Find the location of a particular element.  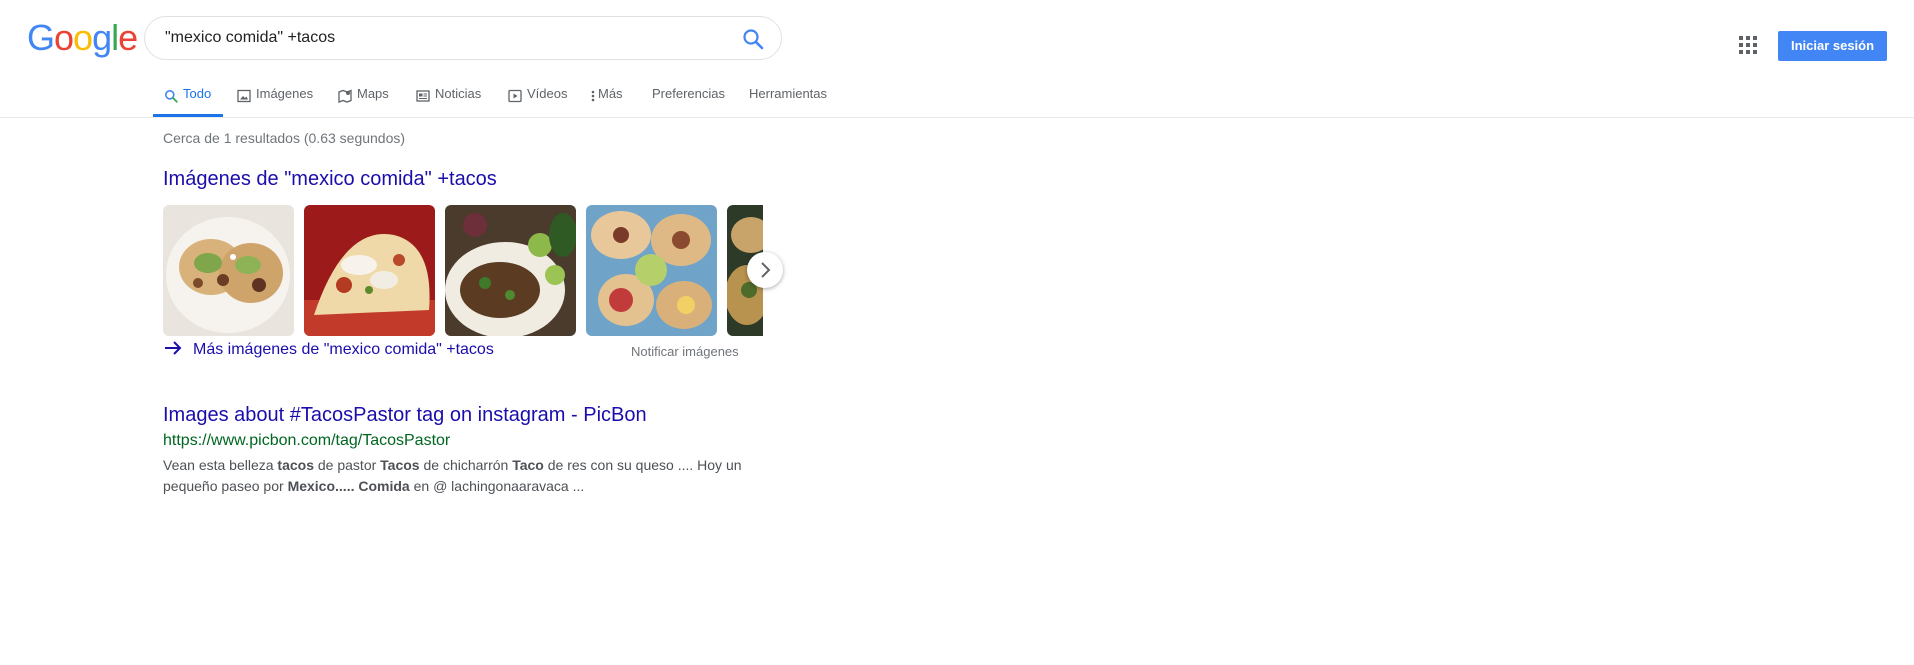

result-stats: Cerca de 1 resultados (0.63 segundos) is located at coordinates (284, 138).